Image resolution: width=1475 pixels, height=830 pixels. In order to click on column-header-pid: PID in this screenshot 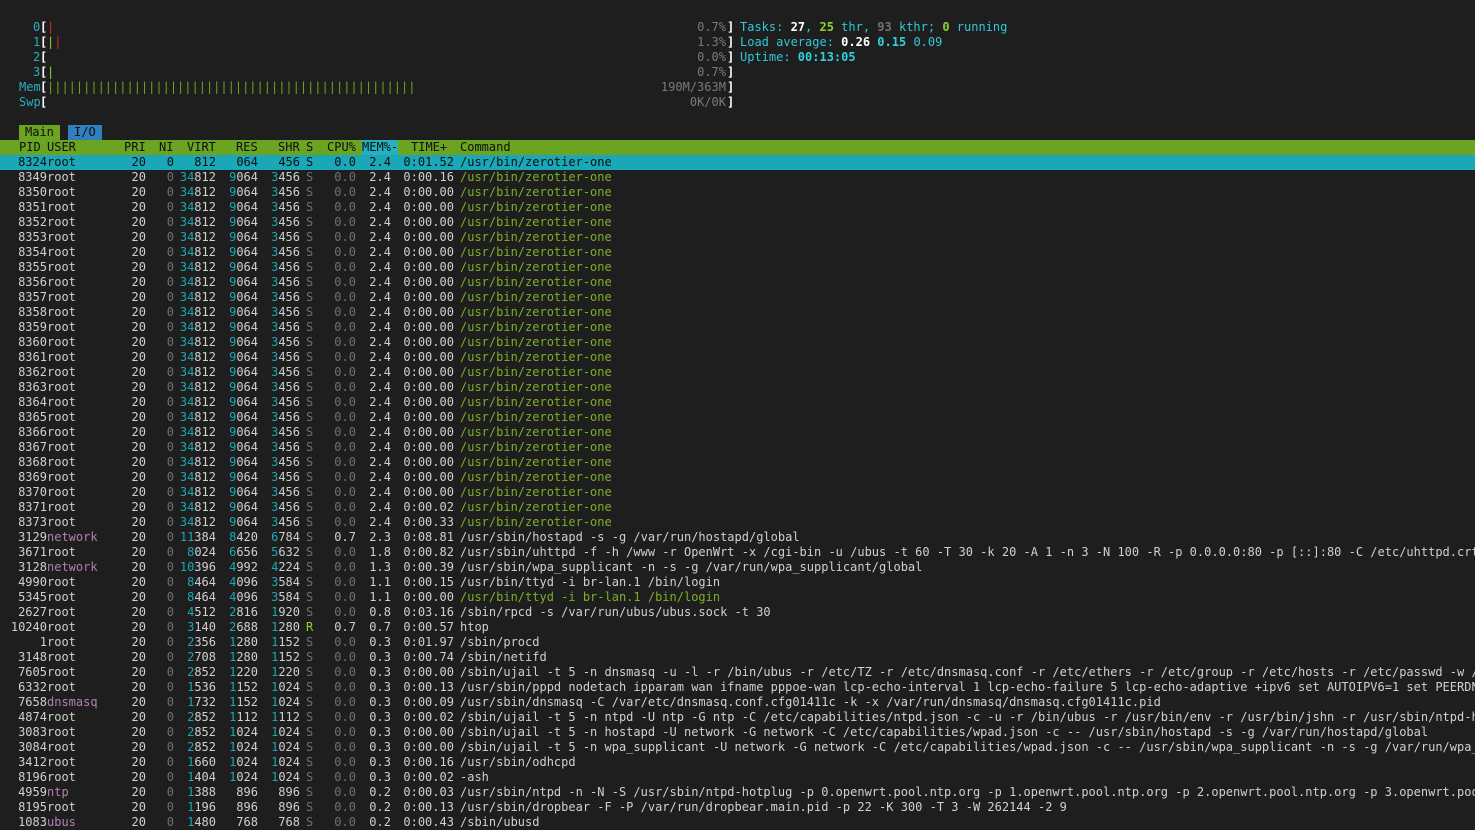, I will do `click(30, 147)`.